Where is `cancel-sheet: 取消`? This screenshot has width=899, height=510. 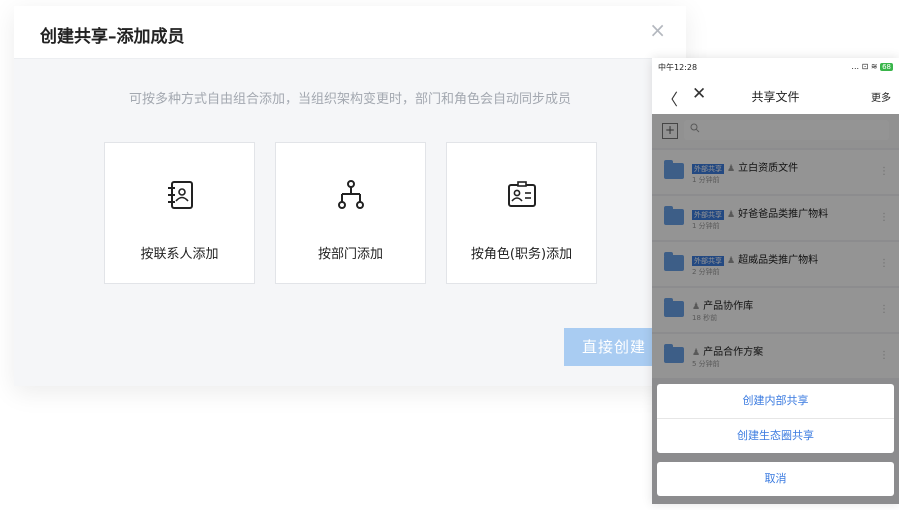
cancel-sheet: 取消 is located at coordinates (775, 479).